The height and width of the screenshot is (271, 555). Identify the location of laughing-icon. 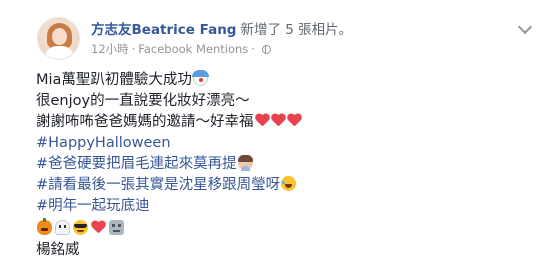
(289, 183).